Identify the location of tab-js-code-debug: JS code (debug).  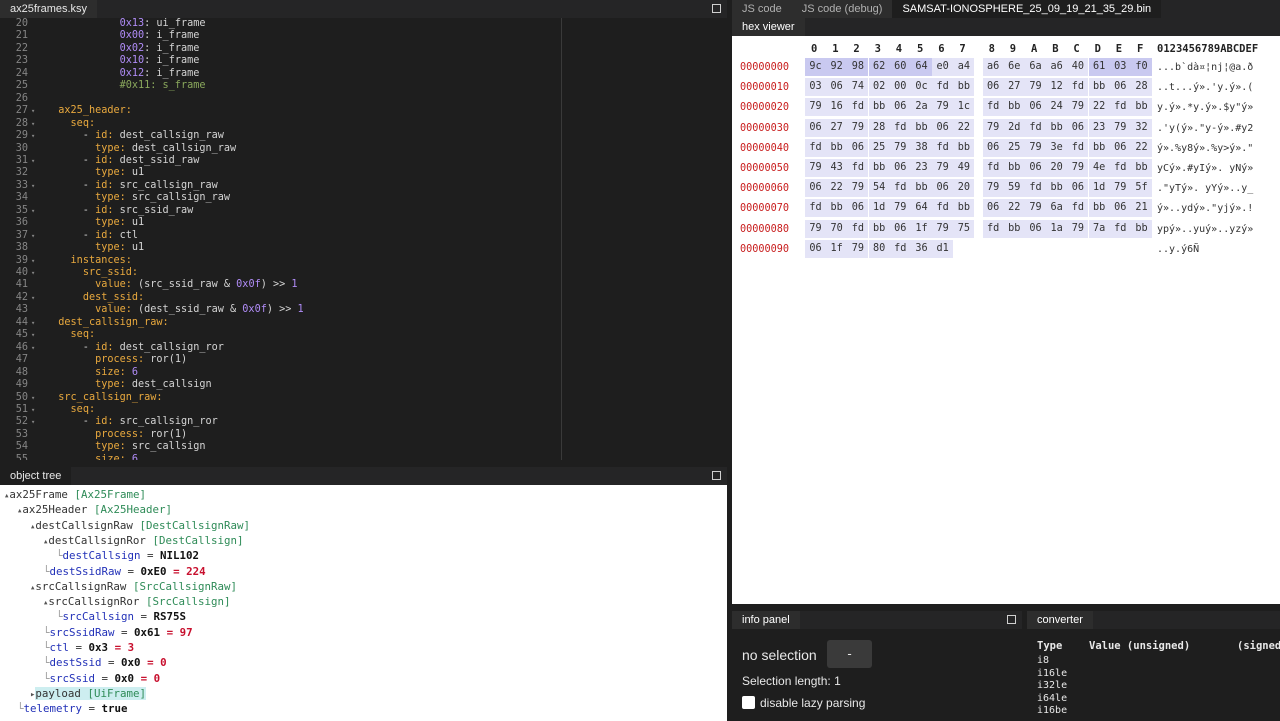
(842, 9).